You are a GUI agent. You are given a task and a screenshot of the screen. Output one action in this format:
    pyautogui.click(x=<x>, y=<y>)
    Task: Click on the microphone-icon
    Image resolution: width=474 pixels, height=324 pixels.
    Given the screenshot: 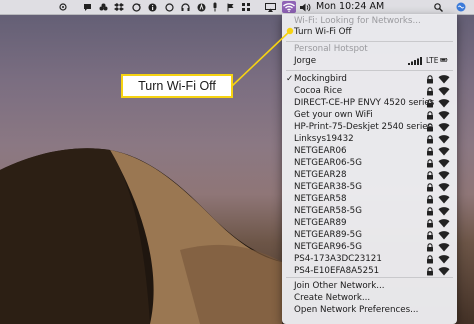 What is the action you would take?
    pyautogui.click(x=215, y=7)
    